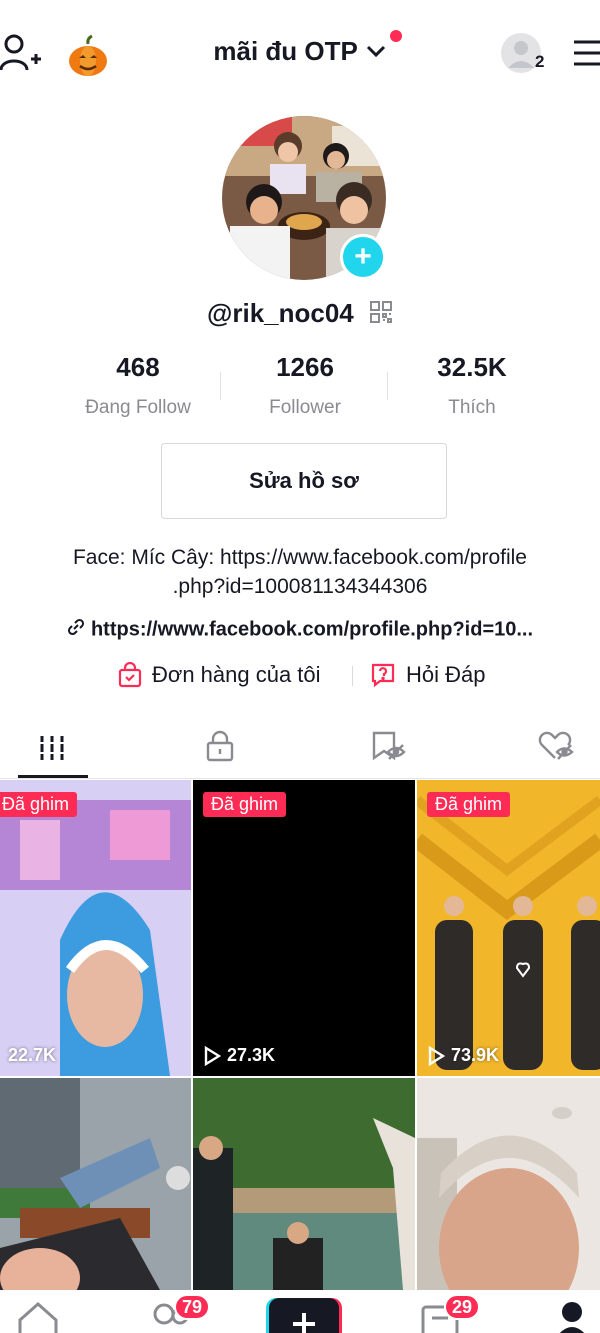  I want to click on friends-count: 2, so click(540, 61).